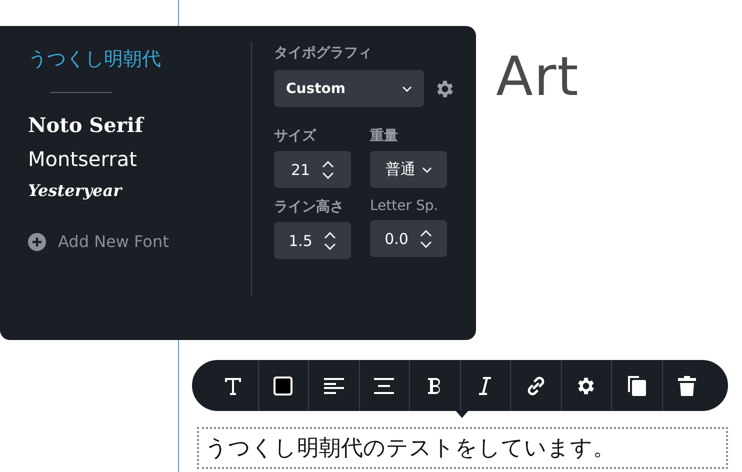 The height and width of the screenshot is (472, 742). Describe the element at coordinates (485, 385) in the screenshot. I see `italic-icon` at that location.